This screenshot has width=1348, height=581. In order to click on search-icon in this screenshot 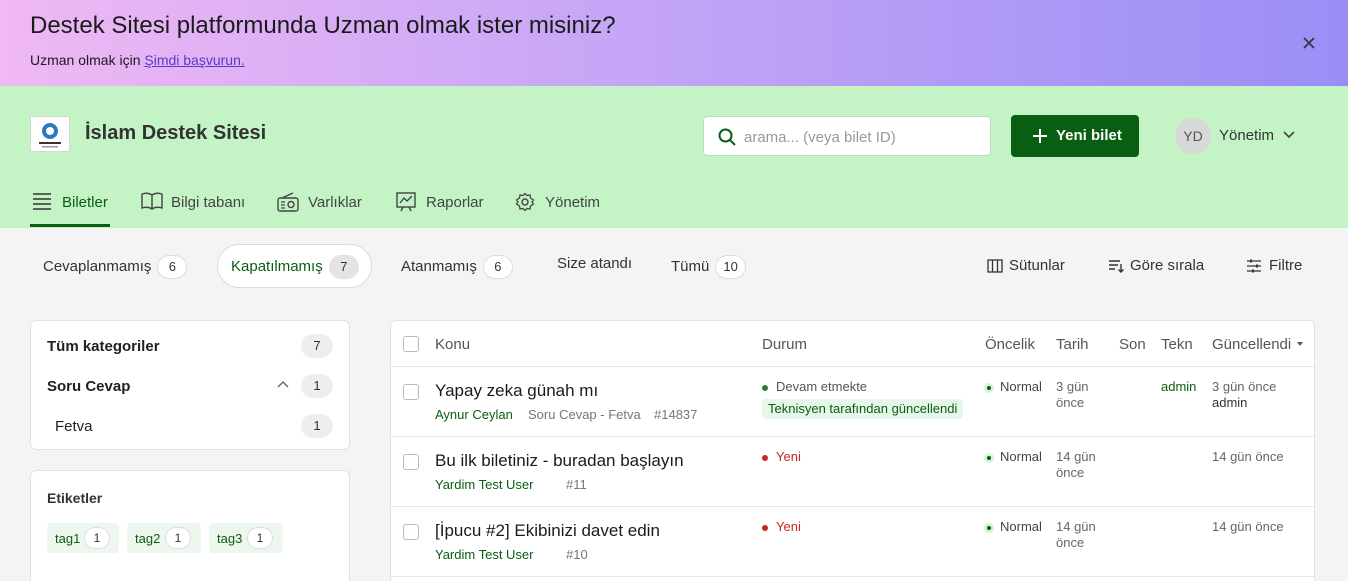, I will do `click(727, 137)`.